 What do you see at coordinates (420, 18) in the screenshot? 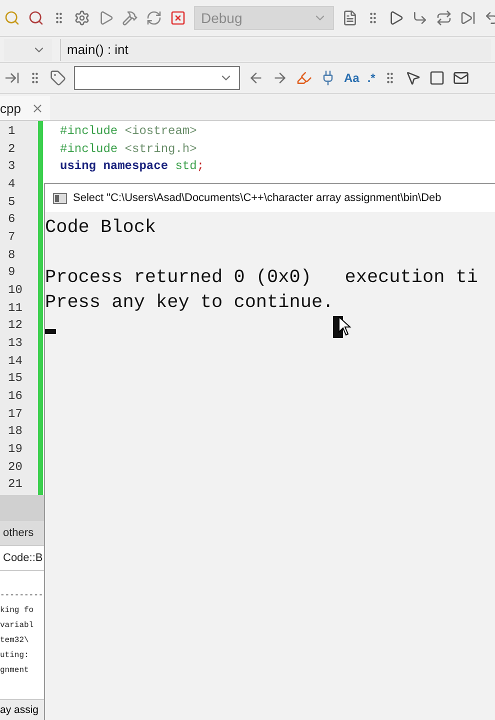
I see `step-icon` at bounding box center [420, 18].